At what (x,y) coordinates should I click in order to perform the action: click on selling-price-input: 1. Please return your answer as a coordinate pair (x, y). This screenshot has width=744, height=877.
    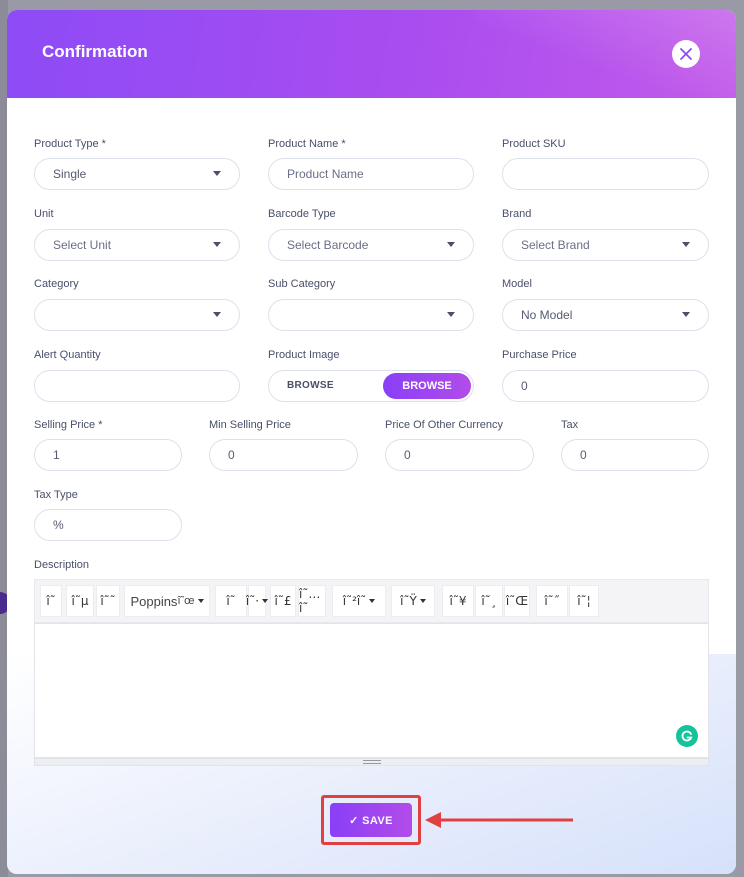
    Looking at the image, I should click on (108, 455).